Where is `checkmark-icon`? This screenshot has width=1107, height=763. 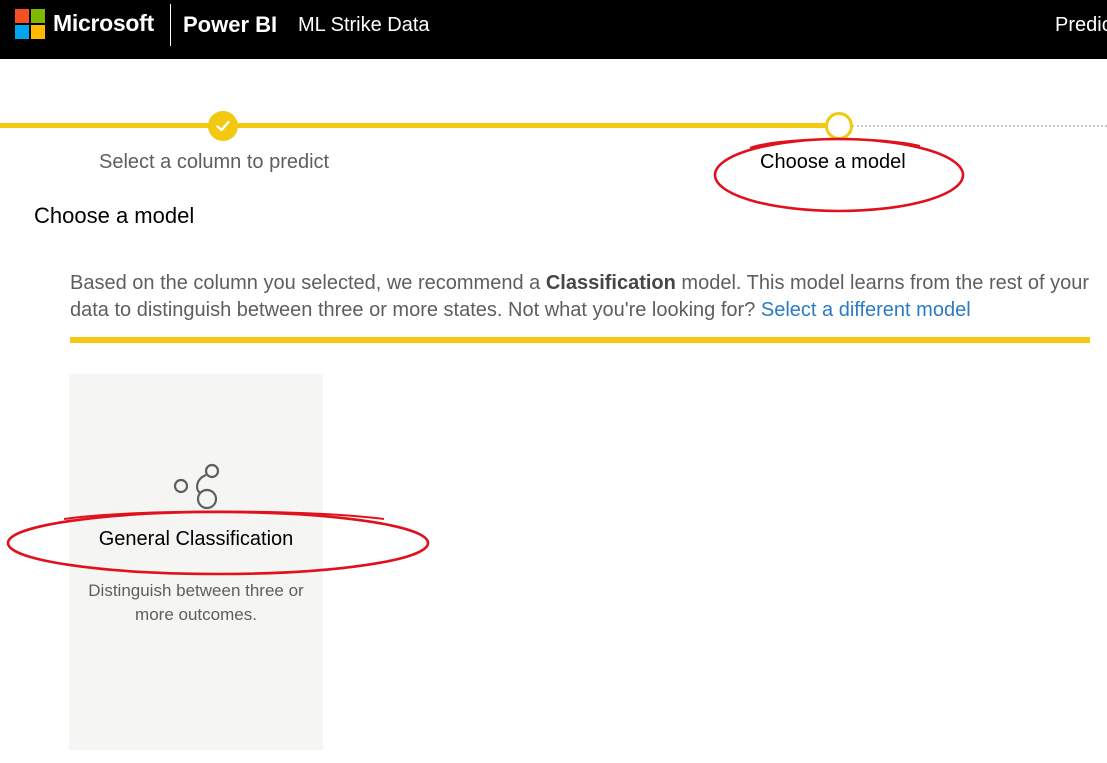
checkmark-icon is located at coordinates (223, 126).